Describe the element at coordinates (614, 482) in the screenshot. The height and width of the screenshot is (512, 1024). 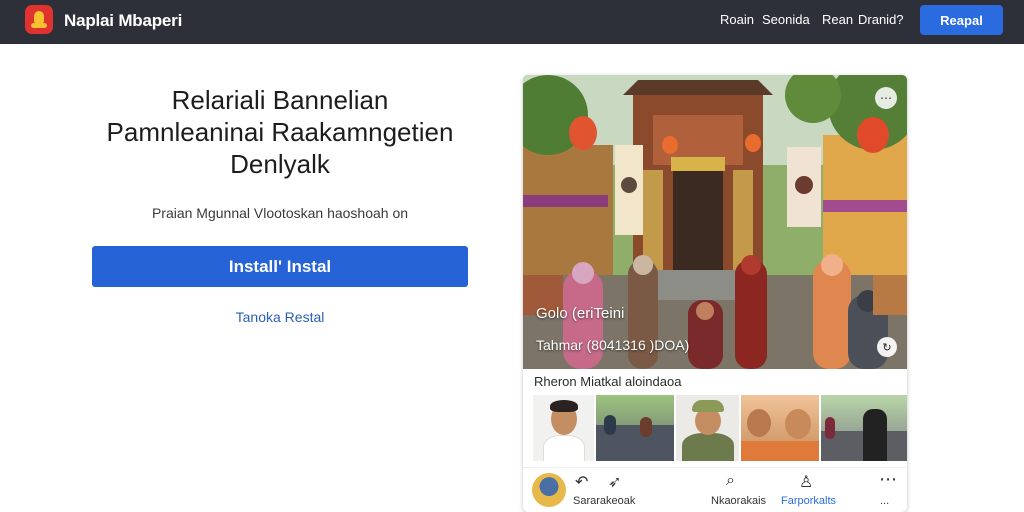
I see `send-icon: ➶` at that location.